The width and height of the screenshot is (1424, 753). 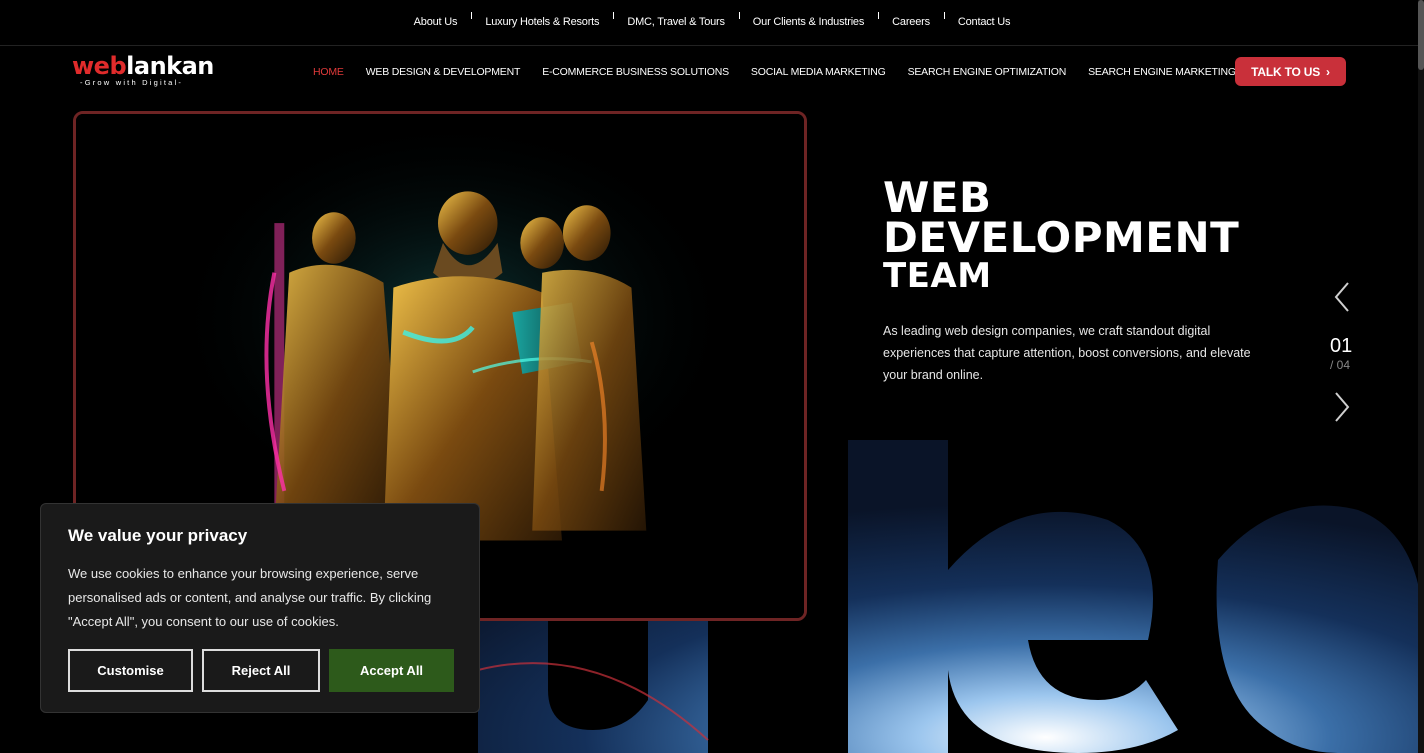 I want to click on cookie-reject-button: Reject All, so click(x=261, y=670).